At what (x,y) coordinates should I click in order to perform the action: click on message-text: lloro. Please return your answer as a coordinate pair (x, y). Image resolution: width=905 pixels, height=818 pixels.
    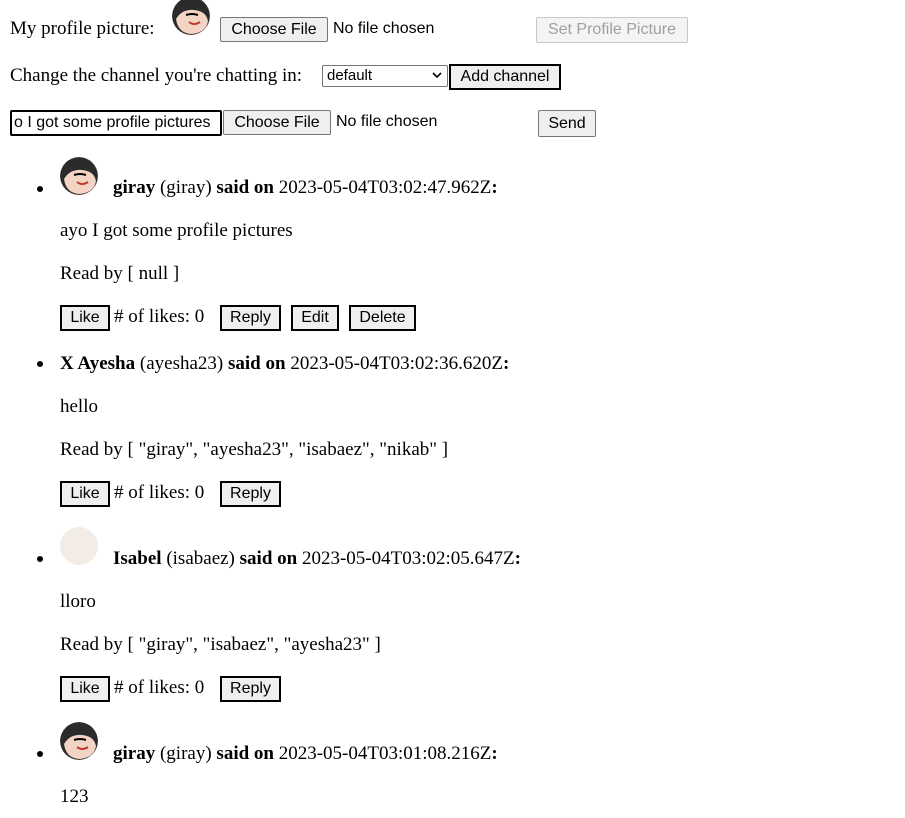
    Looking at the image, I should click on (78, 601).